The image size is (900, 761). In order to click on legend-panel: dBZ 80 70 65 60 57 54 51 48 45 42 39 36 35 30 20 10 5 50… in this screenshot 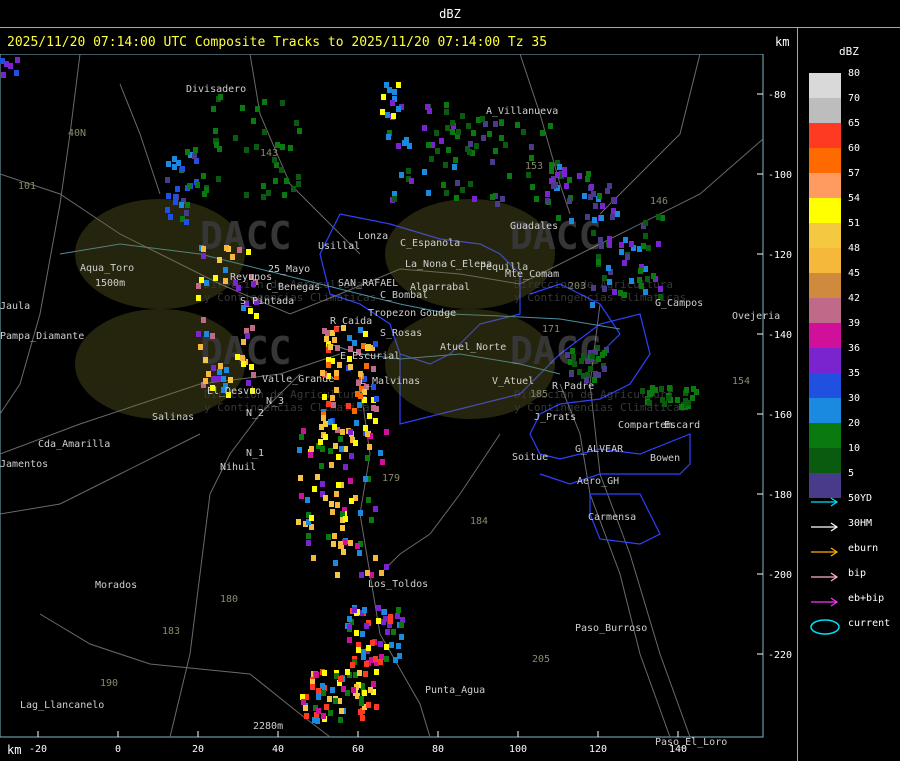, I will do `click(850, 394)`.